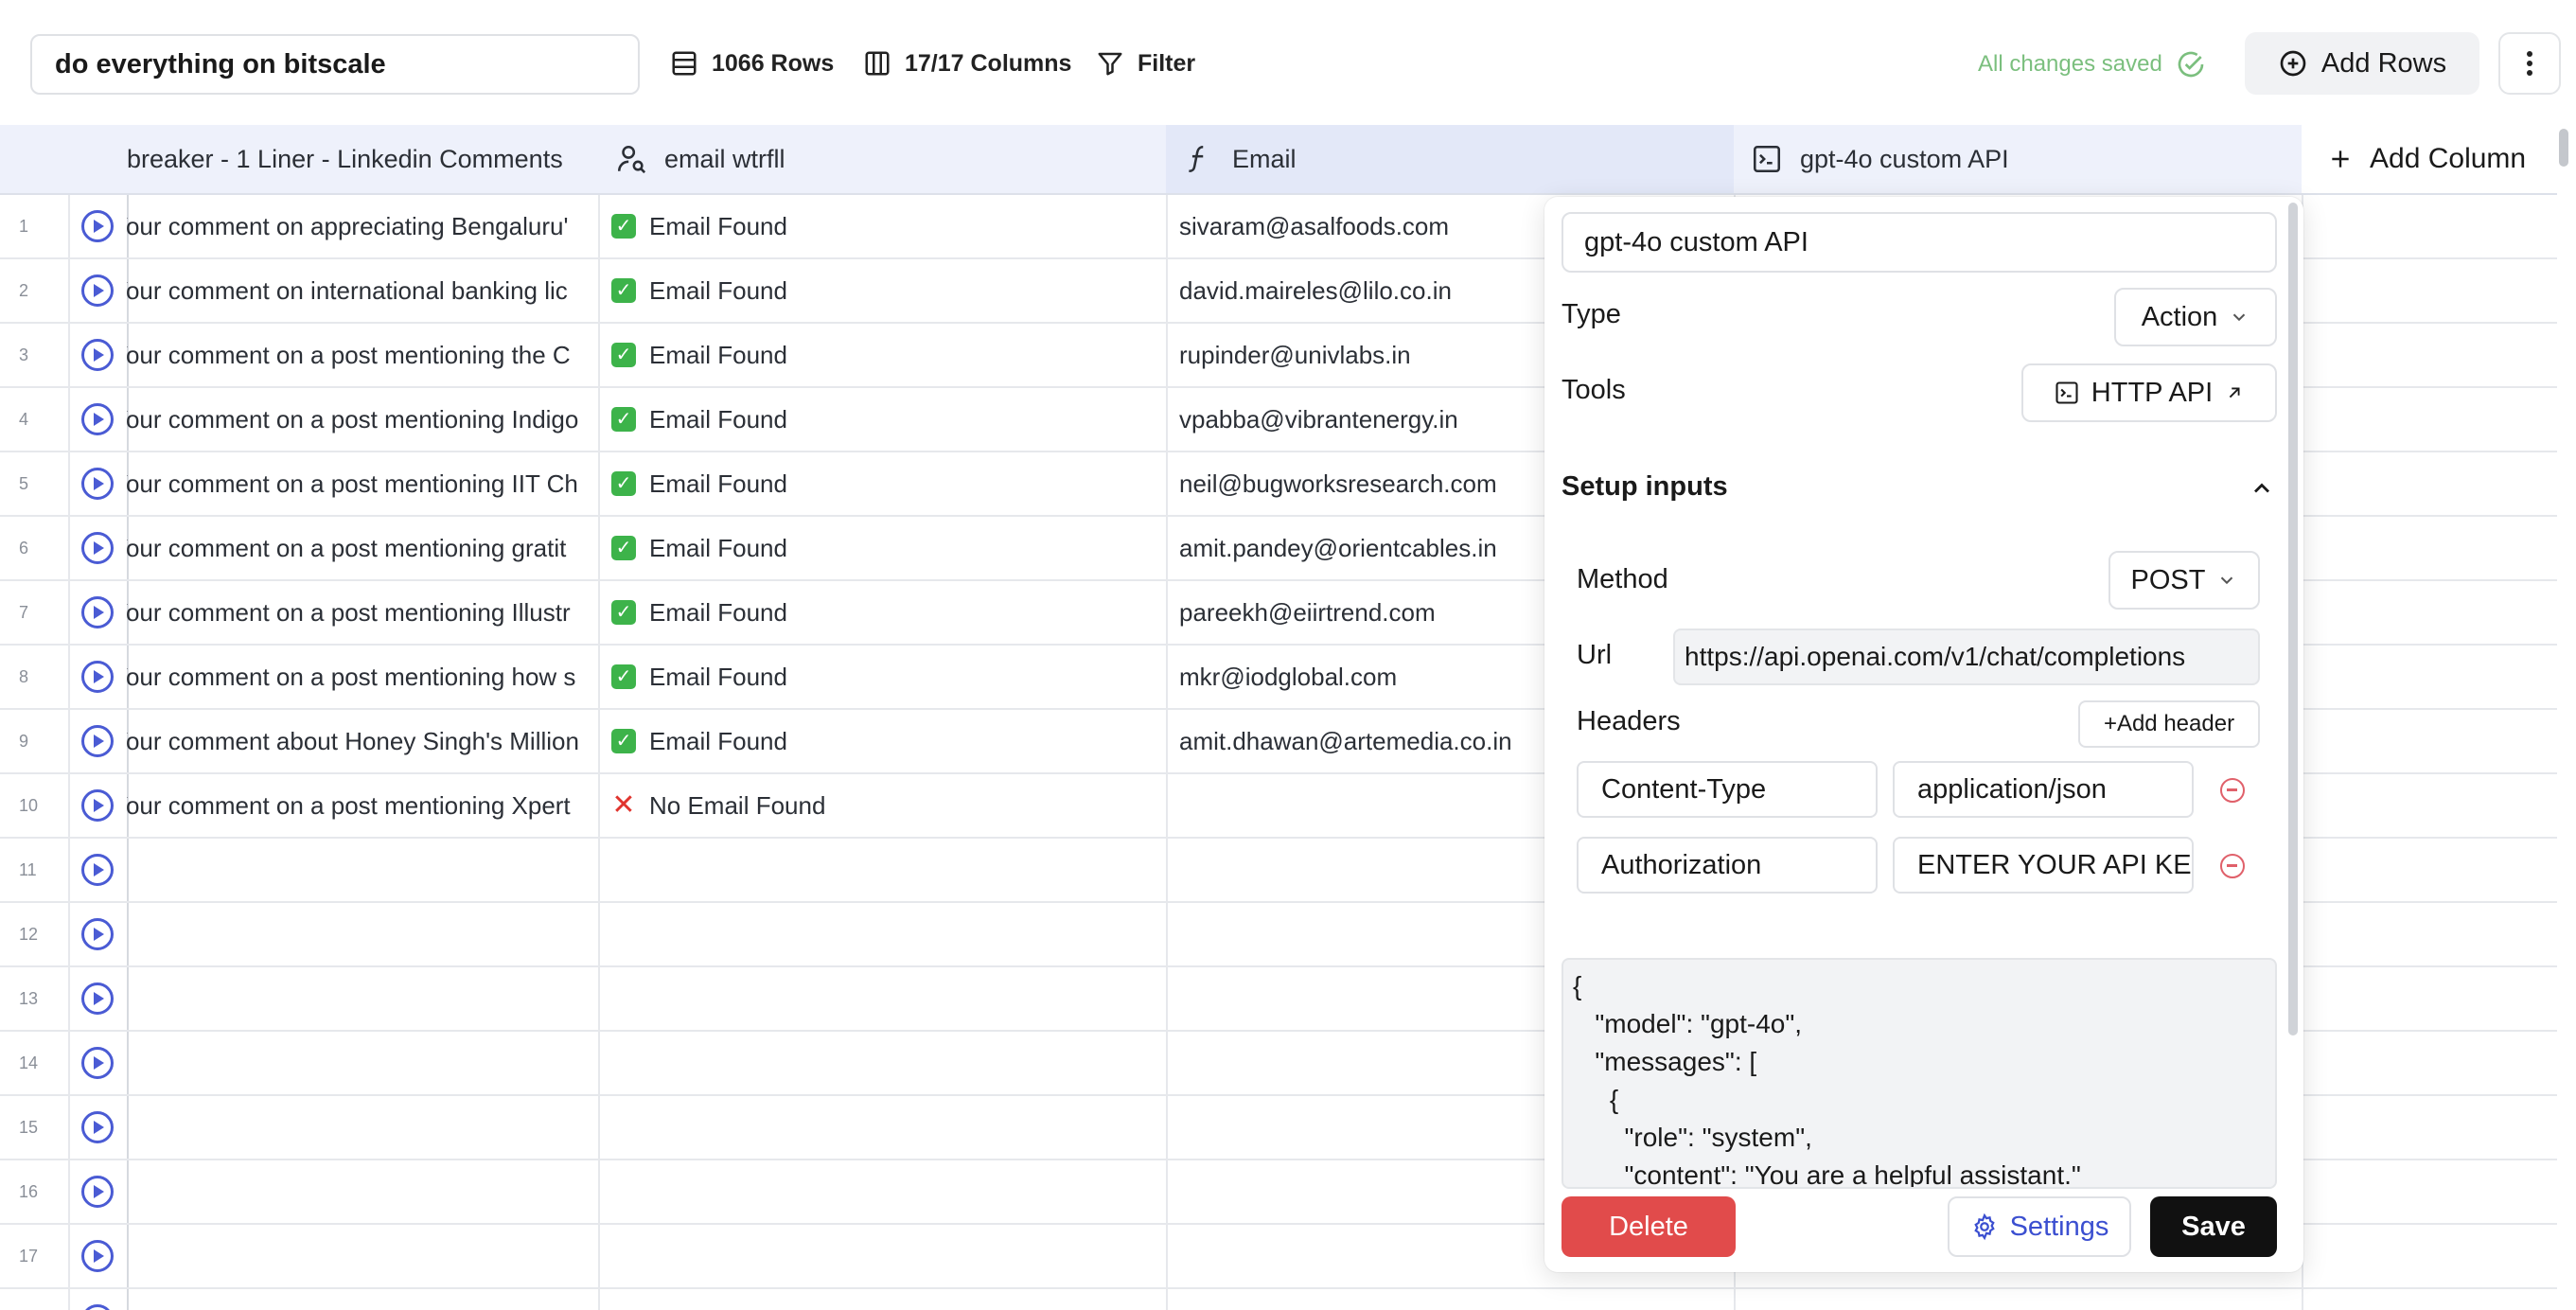 This screenshot has height=1310, width=2576. What do you see at coordinates (1727, 865) in the screenshot?
I see `header-key-input: Authorization` at bounding box center [1727, 865].